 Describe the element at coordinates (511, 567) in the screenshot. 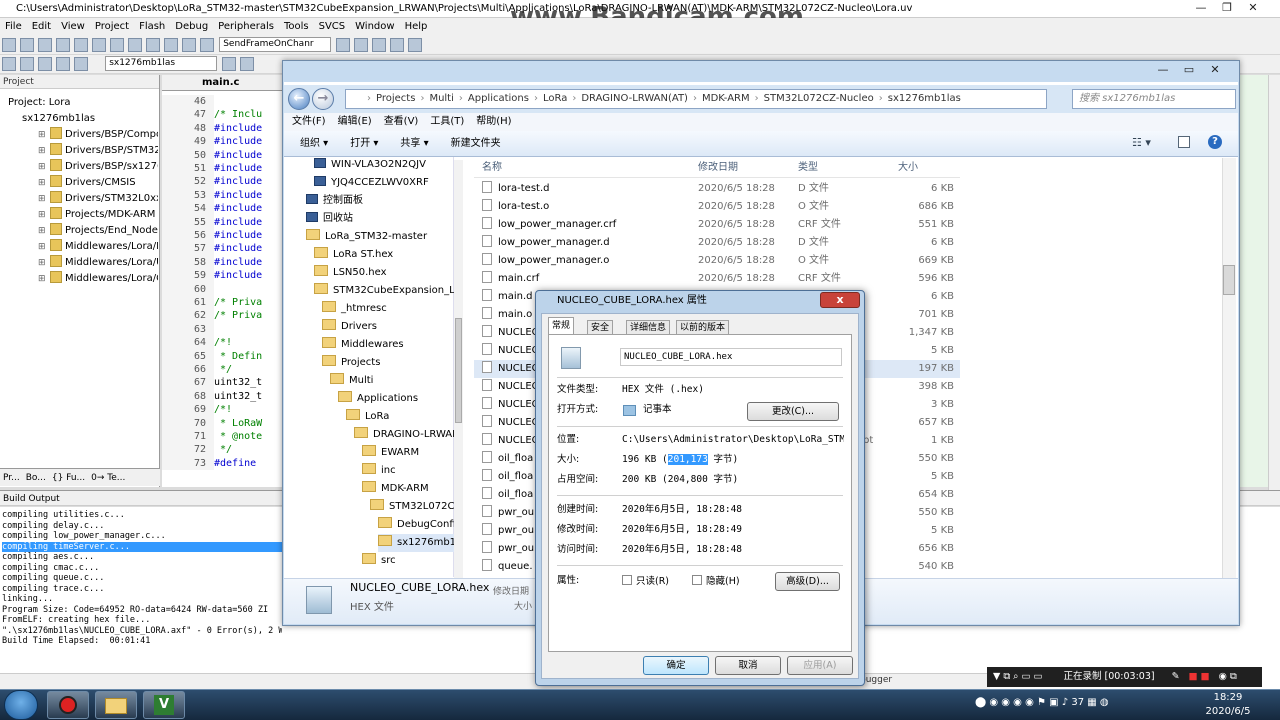

I see `file-name: queue.` at that location.